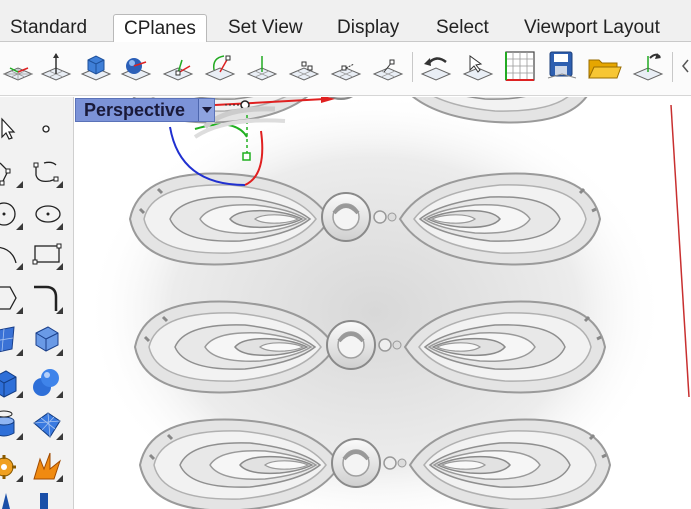 The width and height of the screenshot is (691, 509). I want to click on box-solid-button, so click(12, 382).